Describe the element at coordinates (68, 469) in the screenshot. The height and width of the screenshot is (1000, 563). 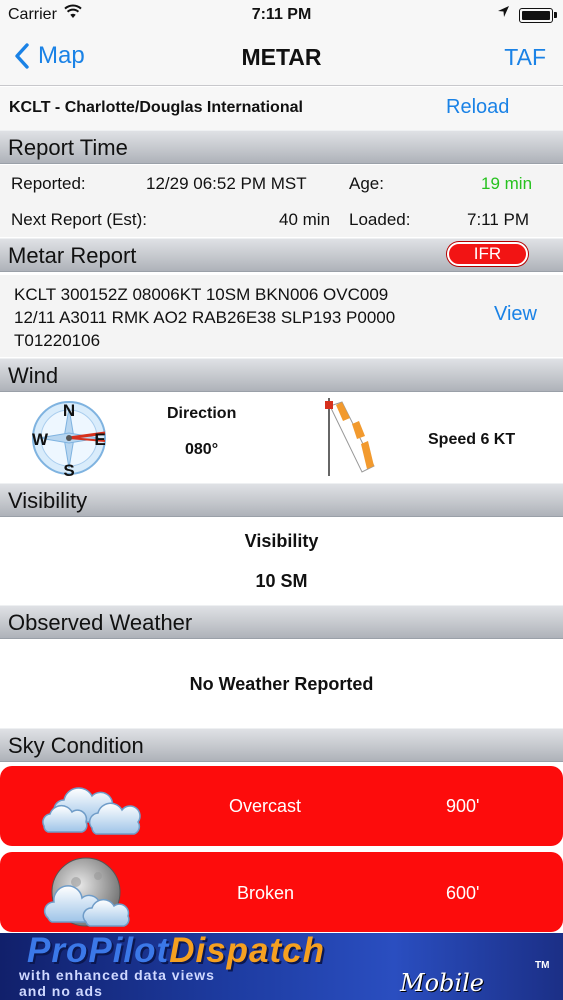
I see `compass-letter-s: S` at that location.